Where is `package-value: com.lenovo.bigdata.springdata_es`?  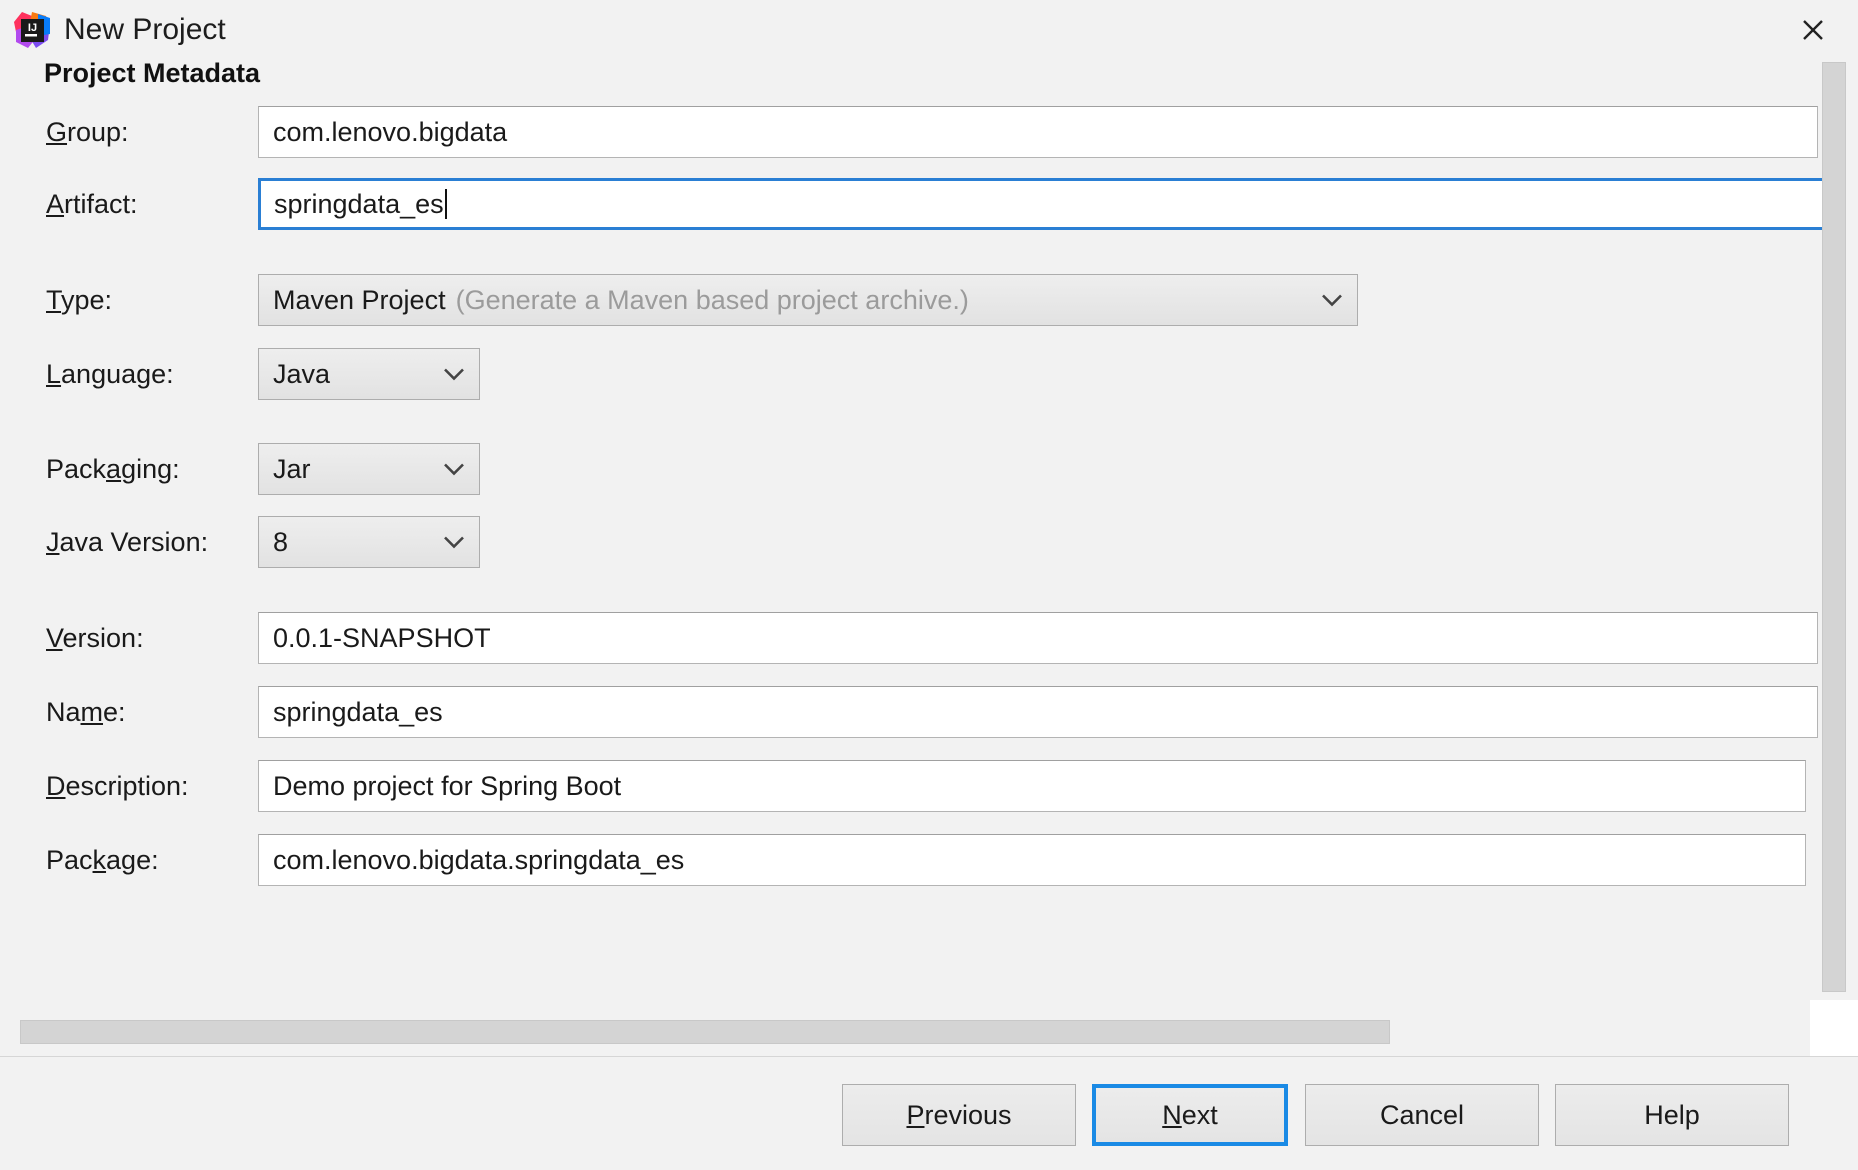
package-value: com.lenovo.bigdata.springdata_es is located at coordinates (479, 859).